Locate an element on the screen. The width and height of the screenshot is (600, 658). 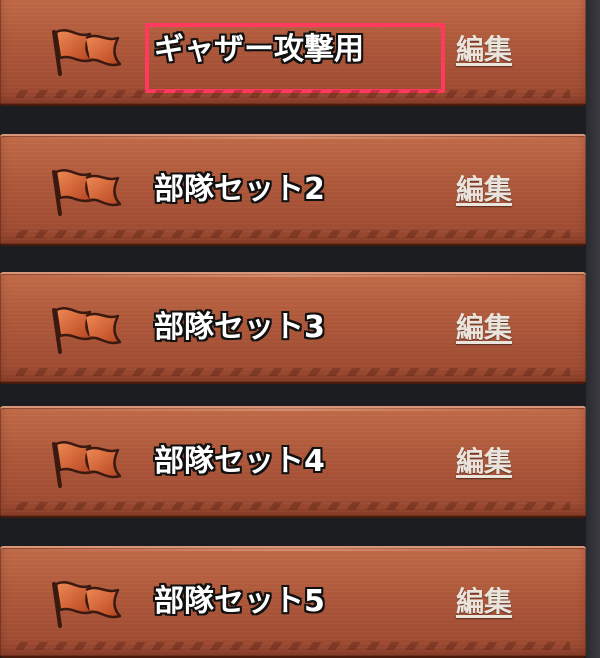
troop-set-name: 部隊セット4 is located at coordinates (239, 461).